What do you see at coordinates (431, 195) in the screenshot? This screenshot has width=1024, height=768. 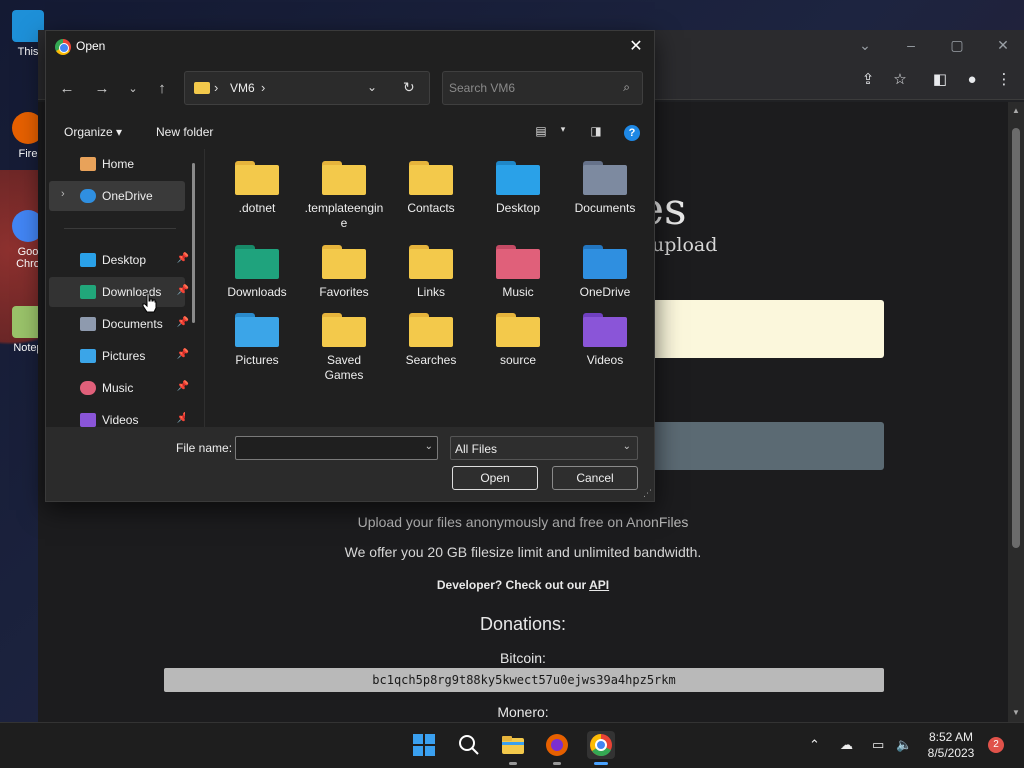 I see `folder-item: Contacts` at bounding box center [431, 195].